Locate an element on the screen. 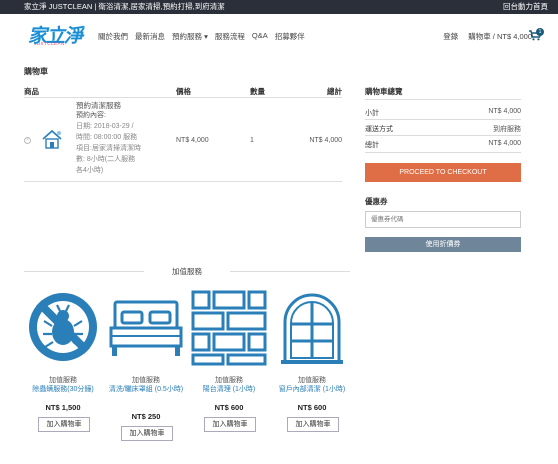 The width and height of the screenshot is (558, 464). item-quantity: 1 is located at coordinates (252, 140).